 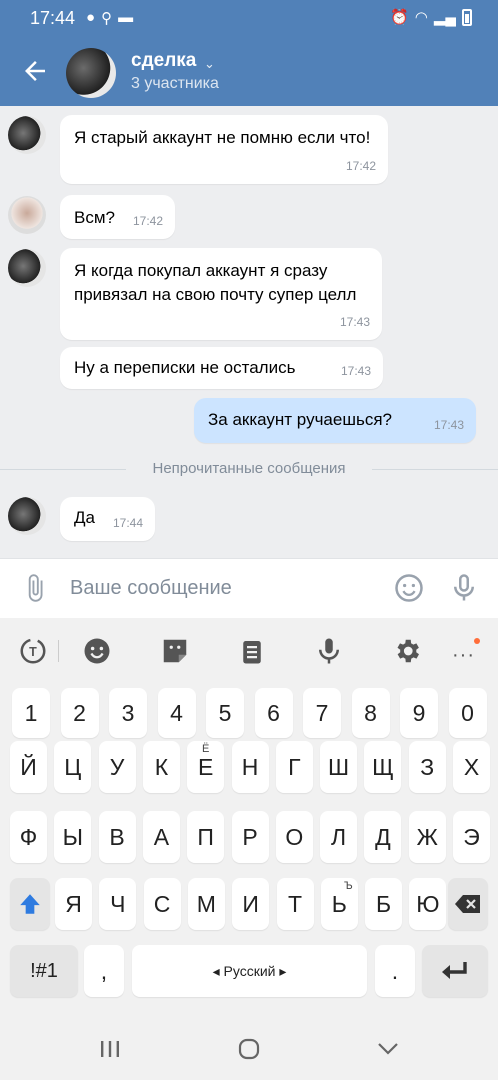 What do you see at coordinates (107, 519) in the screenshot?
I see `message-bubble: Да 17:44` at bounding box center [107, 519].